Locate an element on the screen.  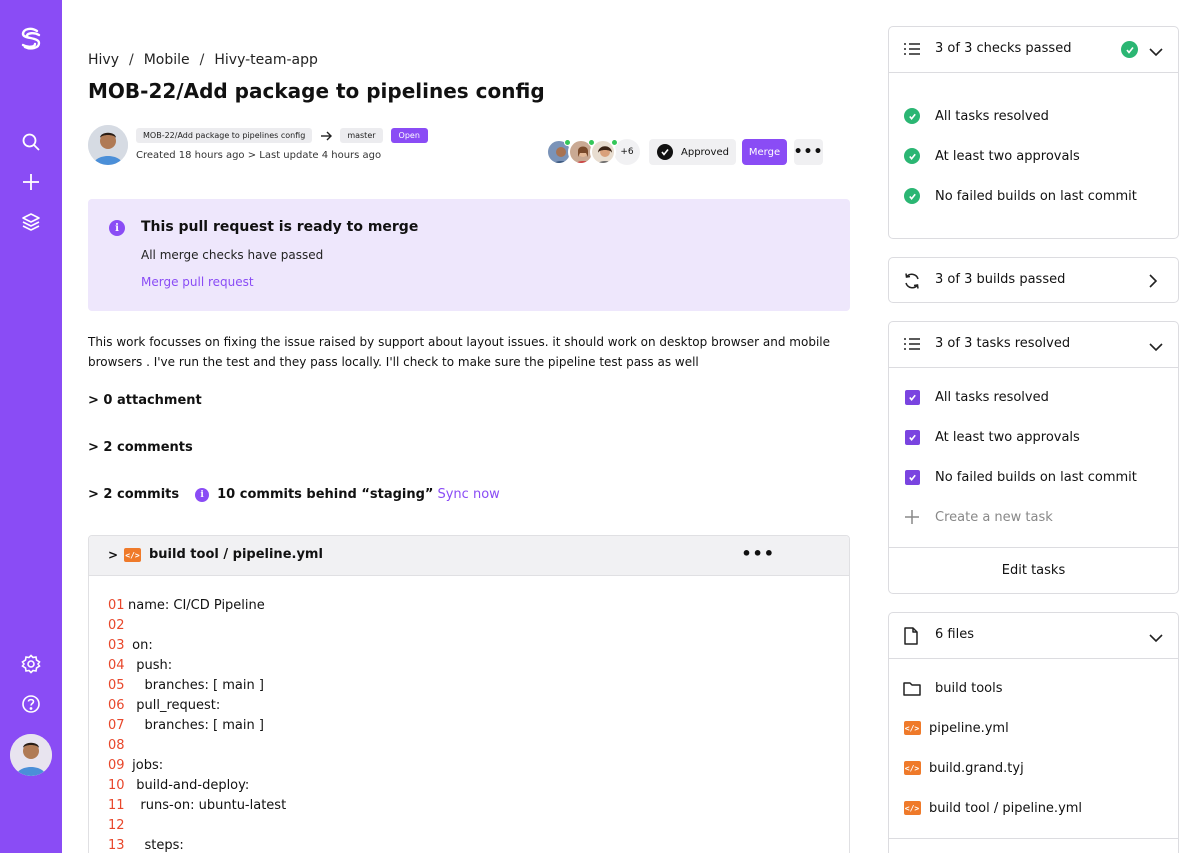
builds-card: 3 of 3 builds passed is located at coordinates (1033, 280).